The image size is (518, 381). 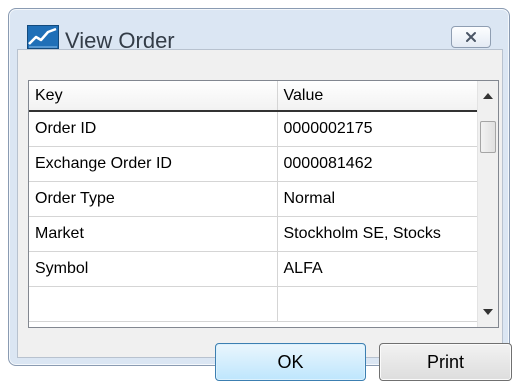 What do you see at coordinates (153, 269) in the screenshot?
I see `key-cell: Symbol` at bounding box center [153, 269].